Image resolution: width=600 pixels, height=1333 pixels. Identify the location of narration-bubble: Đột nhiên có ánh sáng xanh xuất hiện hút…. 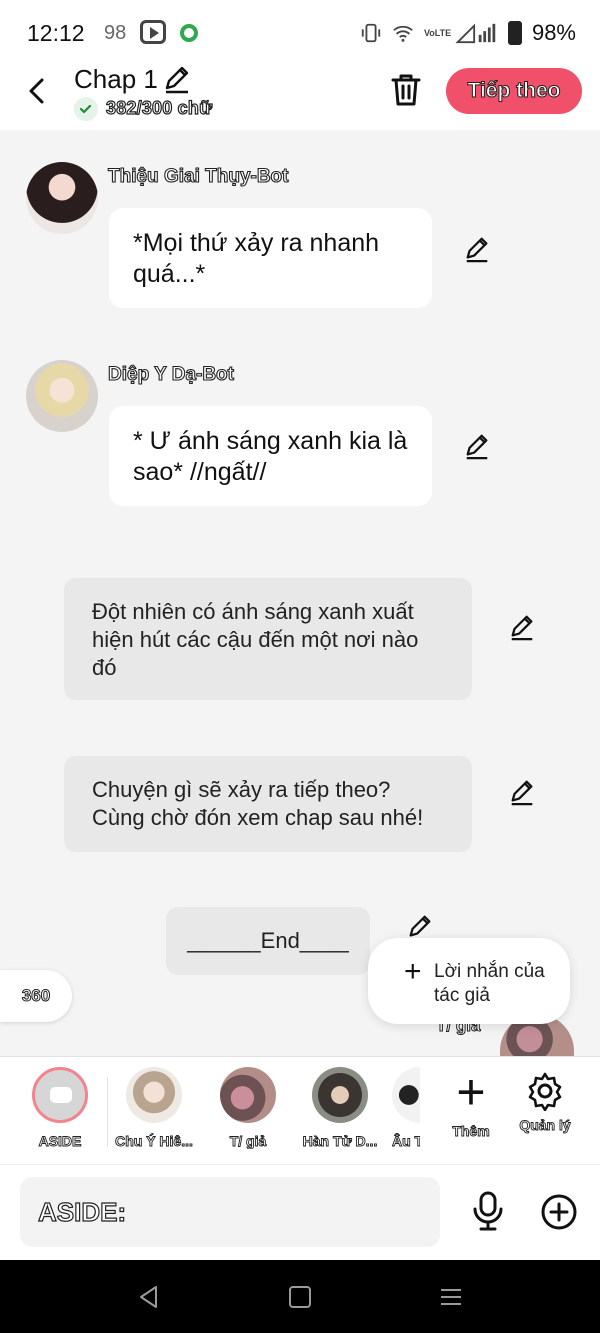
(268, 639).